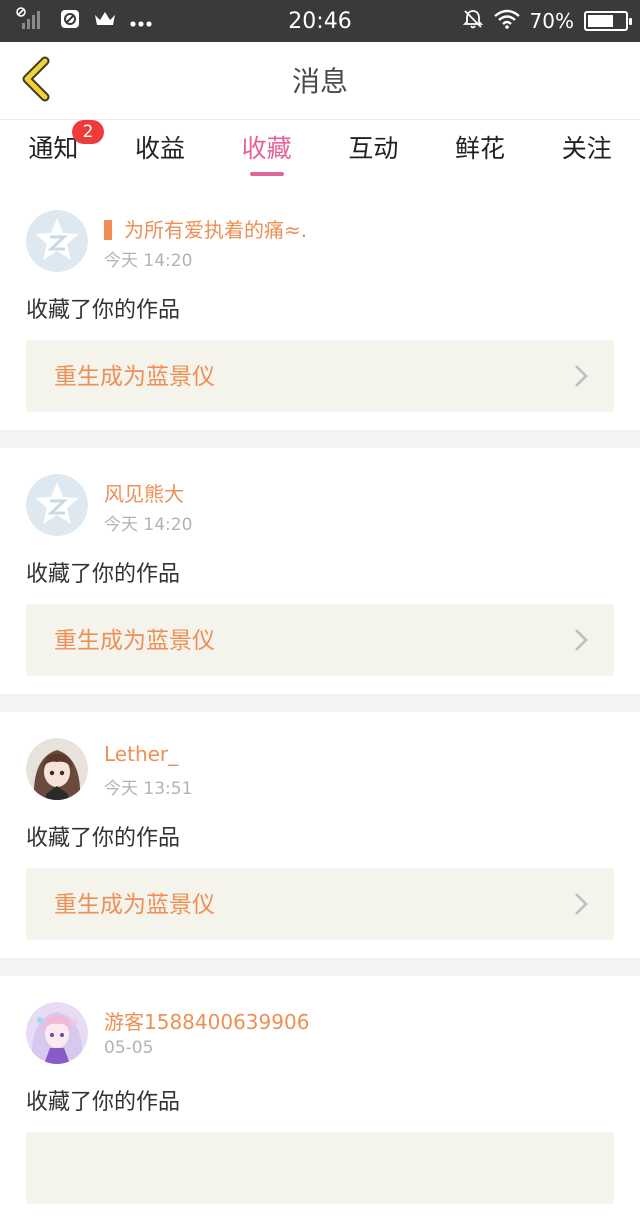  Describe the element at coordinates (53, 148) in the screenshot. I see `tab-label: 通知` at that location.